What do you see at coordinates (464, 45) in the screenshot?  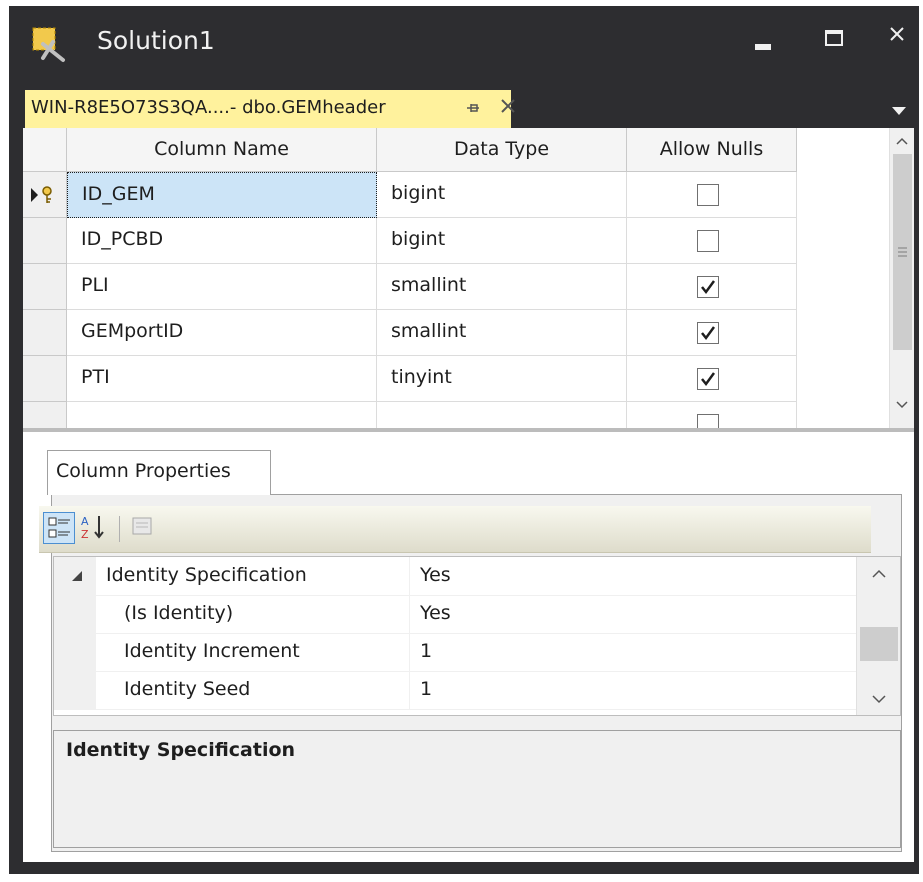 I see `title-bar: Solution1` at bounding box center [464, 45].